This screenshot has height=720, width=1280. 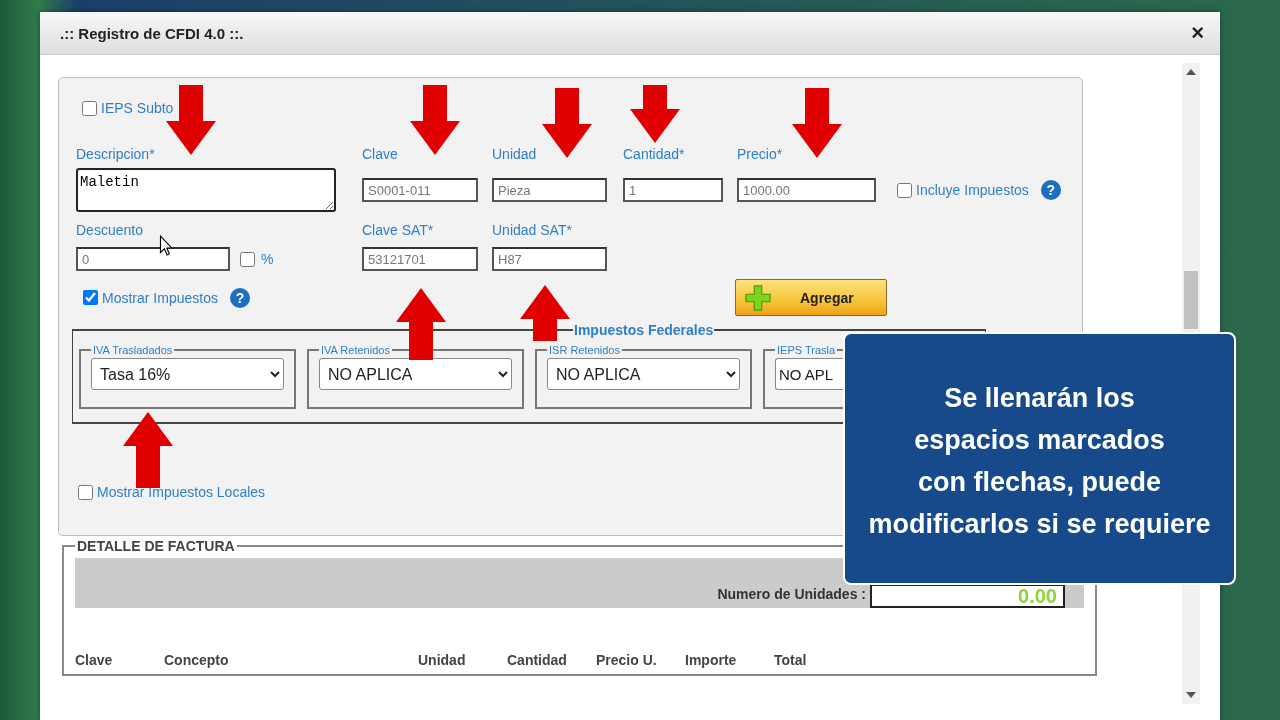 I want to click on callout-tooltip: Se llenarán los espacios marcados con flechas, puede modificarlos si se requiere, so click(x=1039, y=458).